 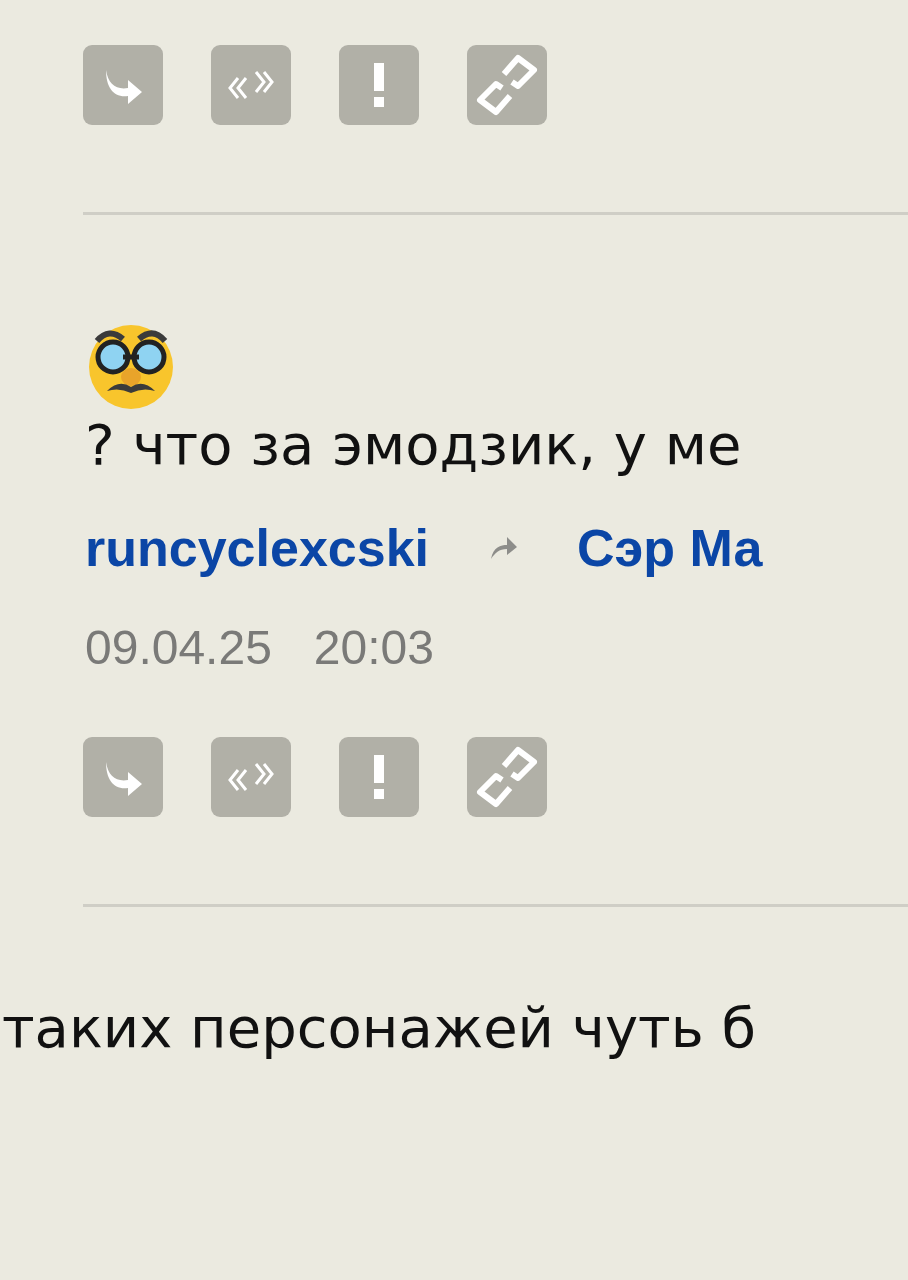 I want to click on post-text: ? что за эмодзик, у ме, so click(x=413, y=445).